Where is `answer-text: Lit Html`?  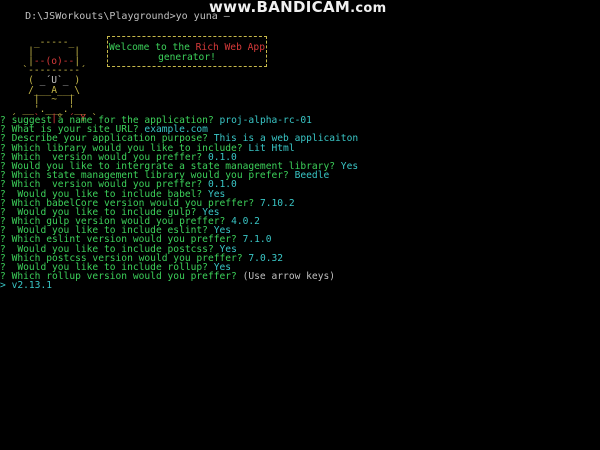 answer-text: Lit Html is located at coordinates (271, 148).